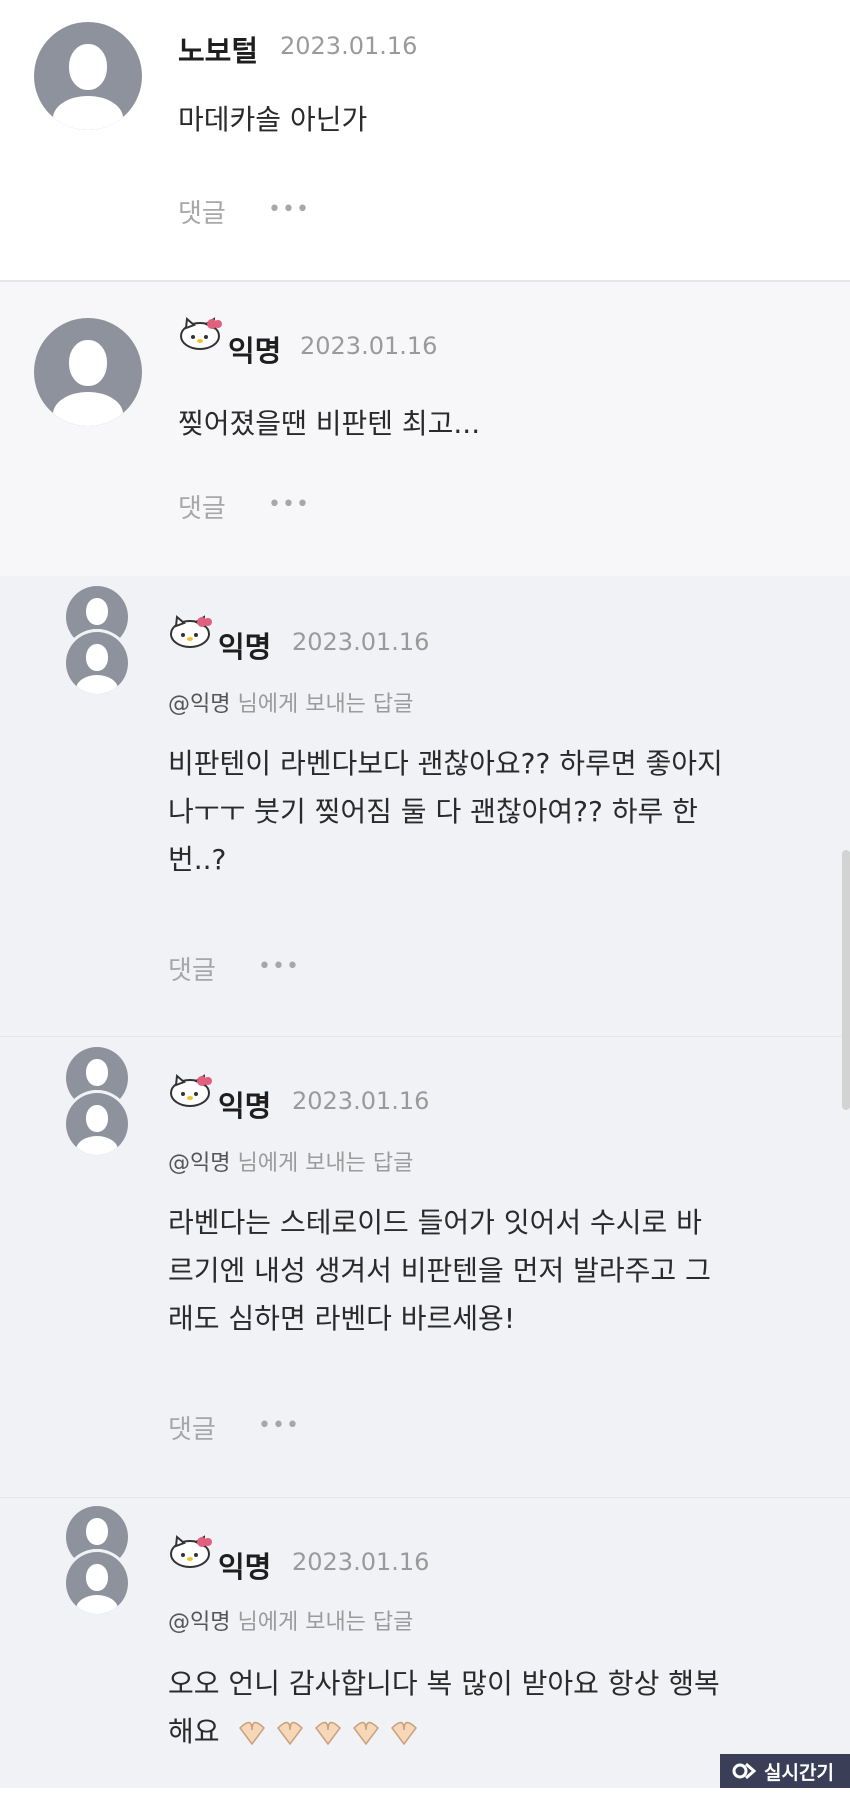  Describe the element at coordinates (342, 1318) in the screenshot. I see `comment-text-line: 래도 심하면 라벤다 바르세용!` at that location.